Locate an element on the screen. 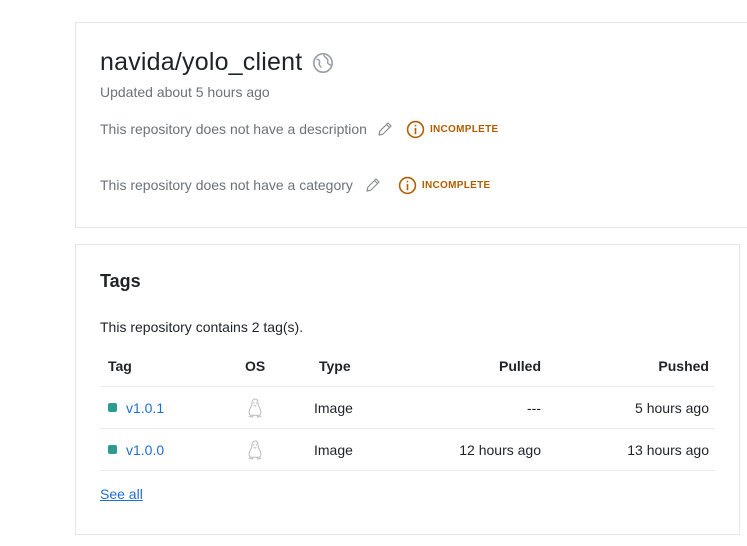 This screenshot has width=747, height=546. globe-icon is located at coordinates (323, 63).